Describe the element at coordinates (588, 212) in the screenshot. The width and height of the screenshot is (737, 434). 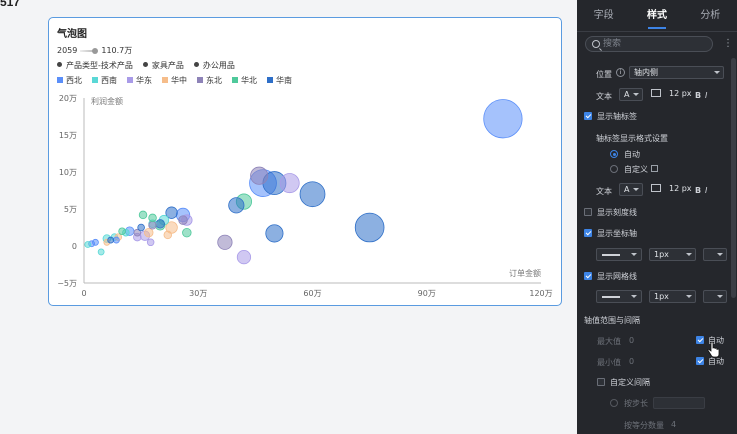
I see `show-tick-checkbox` at that location.